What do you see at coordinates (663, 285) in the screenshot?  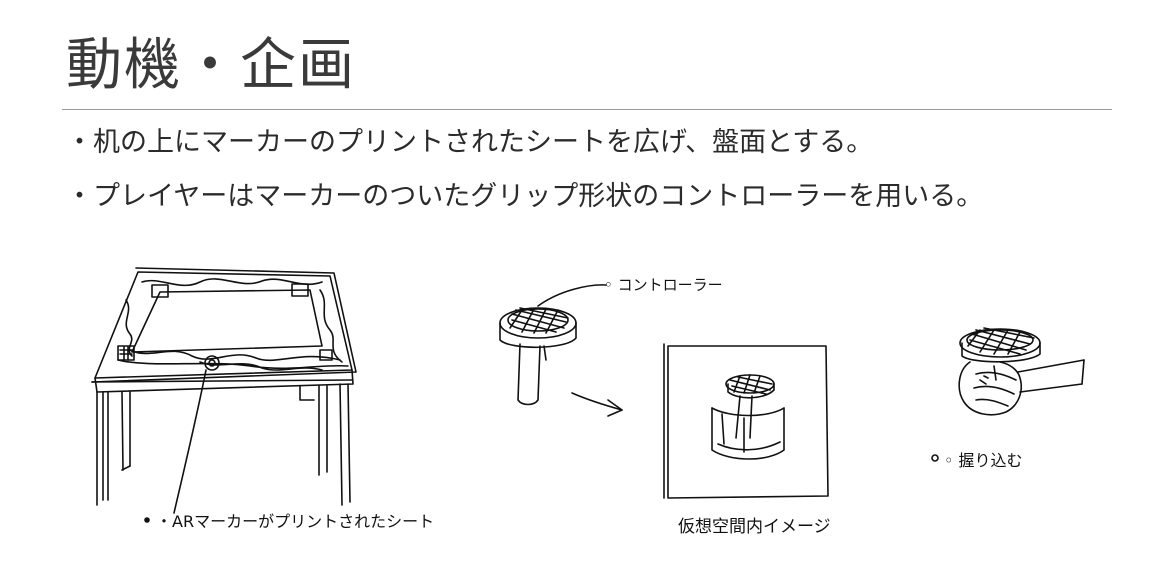 I see `controller-label: ◦ コントローラー` at bounding box center [663, 285].